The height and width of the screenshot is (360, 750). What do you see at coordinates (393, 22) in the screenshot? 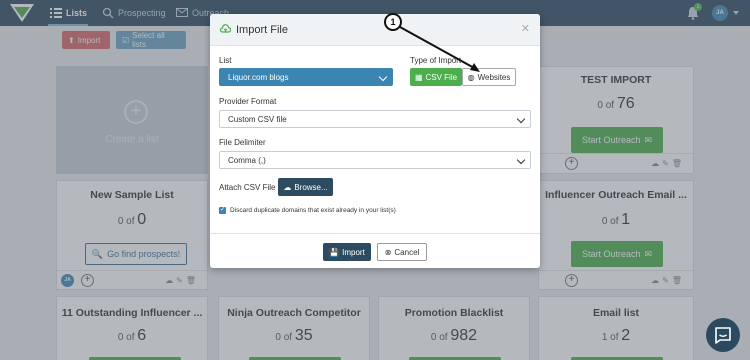
I see `annotation-callout-number: 1` at bounding box center [393, 22].